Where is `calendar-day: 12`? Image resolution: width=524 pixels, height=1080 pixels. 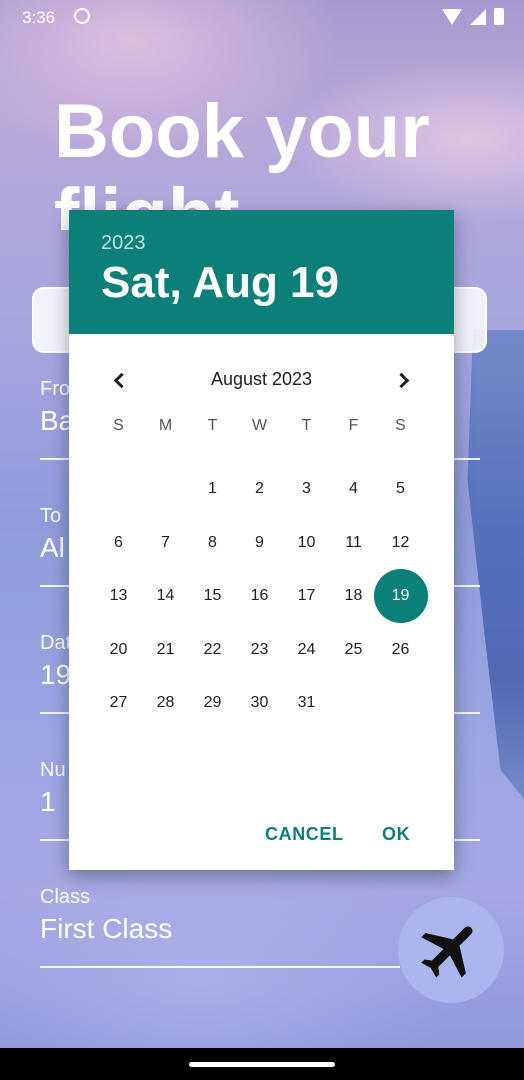 calendar-day: 12 is located at coordinates (400, 543).